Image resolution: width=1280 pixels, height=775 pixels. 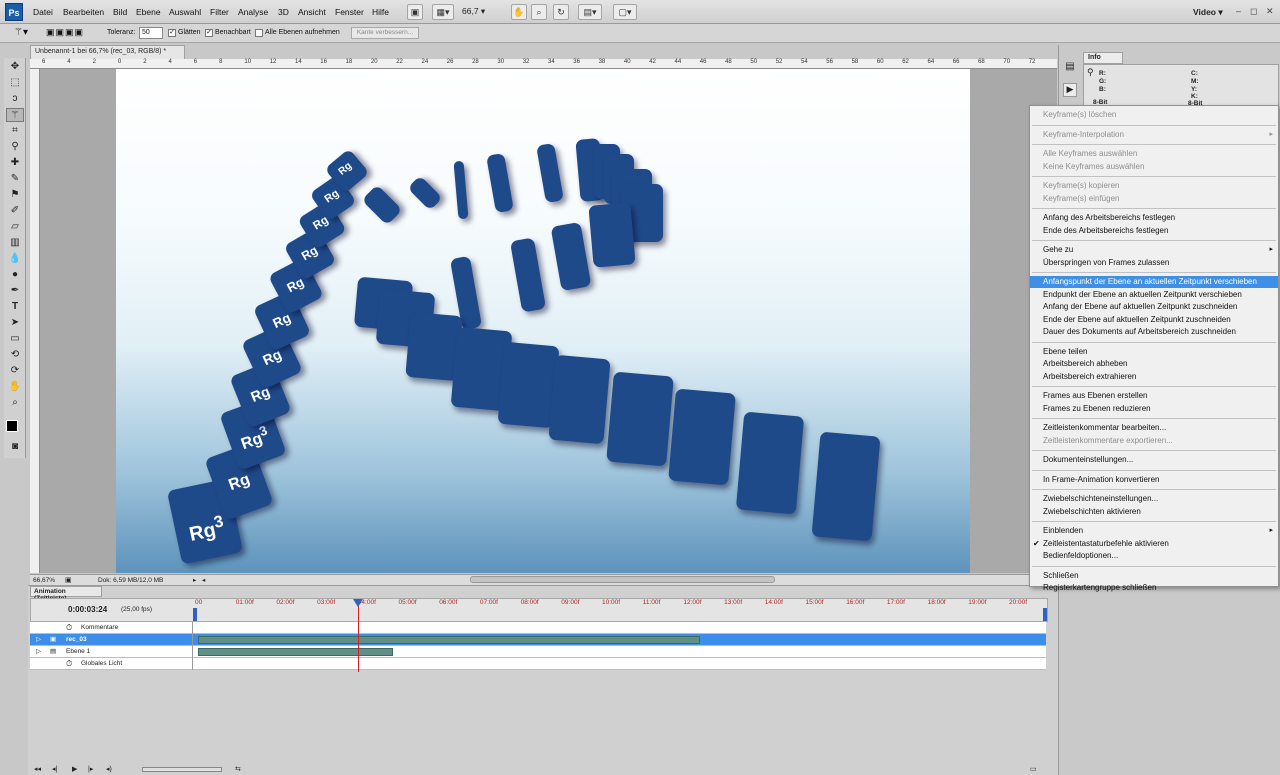 I want to click on menu-3d: 3D, so click(x=283, y=12).